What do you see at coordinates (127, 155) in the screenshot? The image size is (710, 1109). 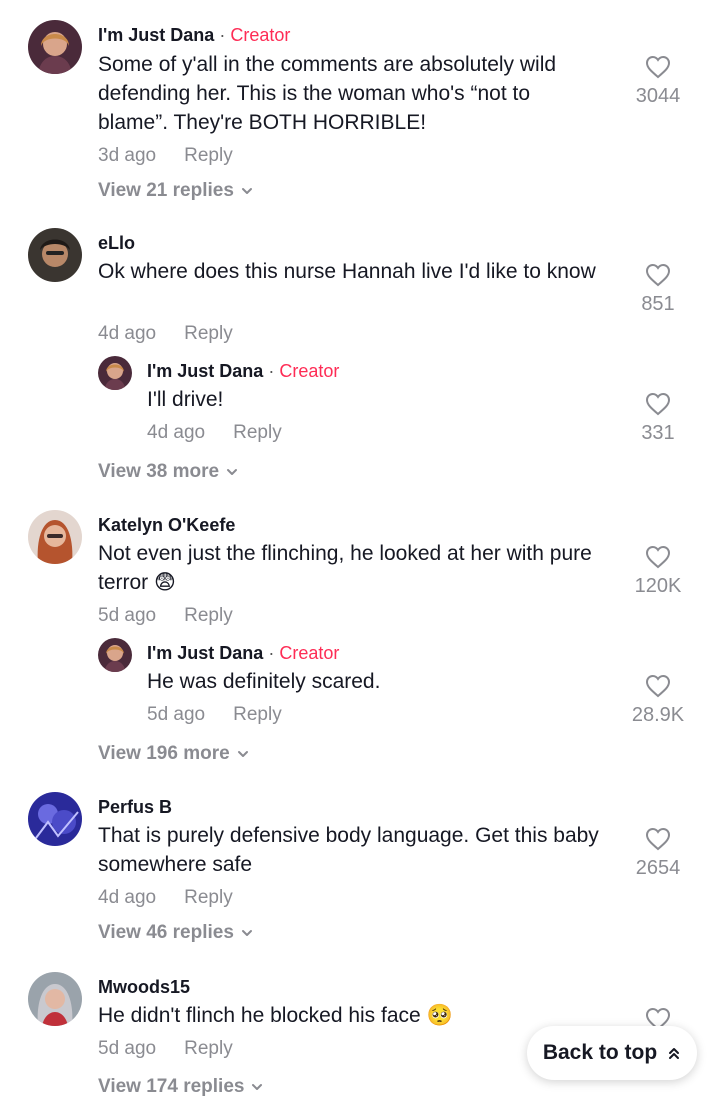 I see `timestamp: 3d ago` at bounding box center [127, 155].